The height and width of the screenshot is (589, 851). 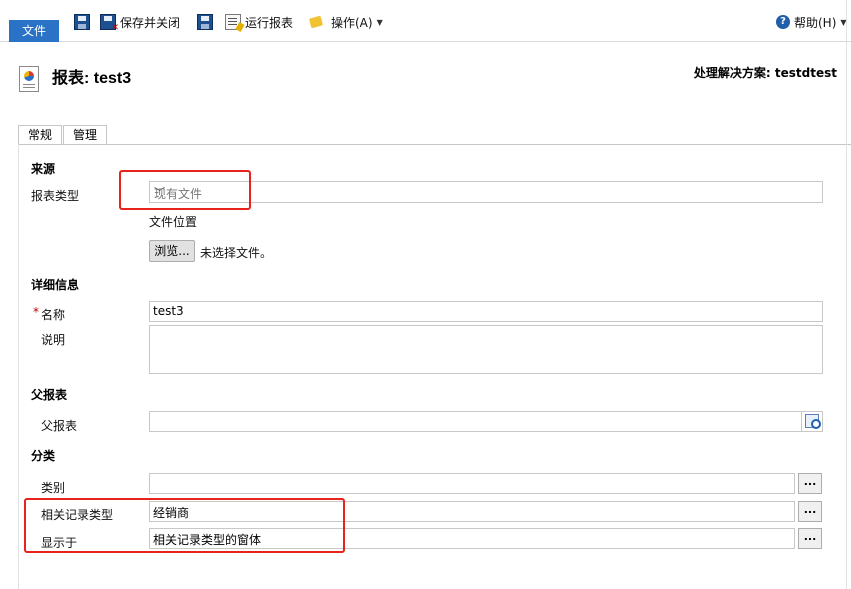 What do you see at coordinates (34, 31) in the screenshot?
I see `file-button: 文件` at bounding box center [34, 31].